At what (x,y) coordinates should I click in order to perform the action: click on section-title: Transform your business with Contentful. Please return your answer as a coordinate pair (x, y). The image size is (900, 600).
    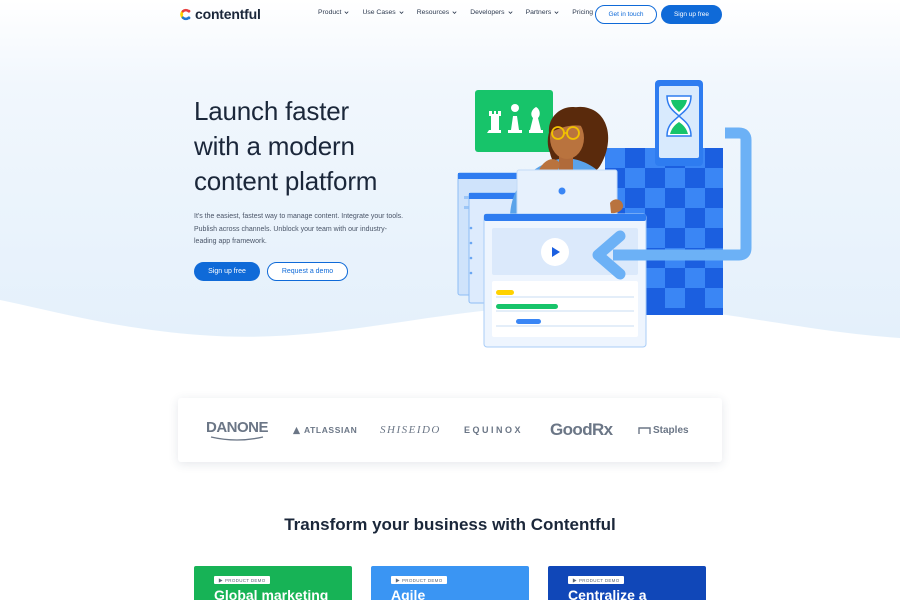
    Looking at the image, I should click on (450, 524).